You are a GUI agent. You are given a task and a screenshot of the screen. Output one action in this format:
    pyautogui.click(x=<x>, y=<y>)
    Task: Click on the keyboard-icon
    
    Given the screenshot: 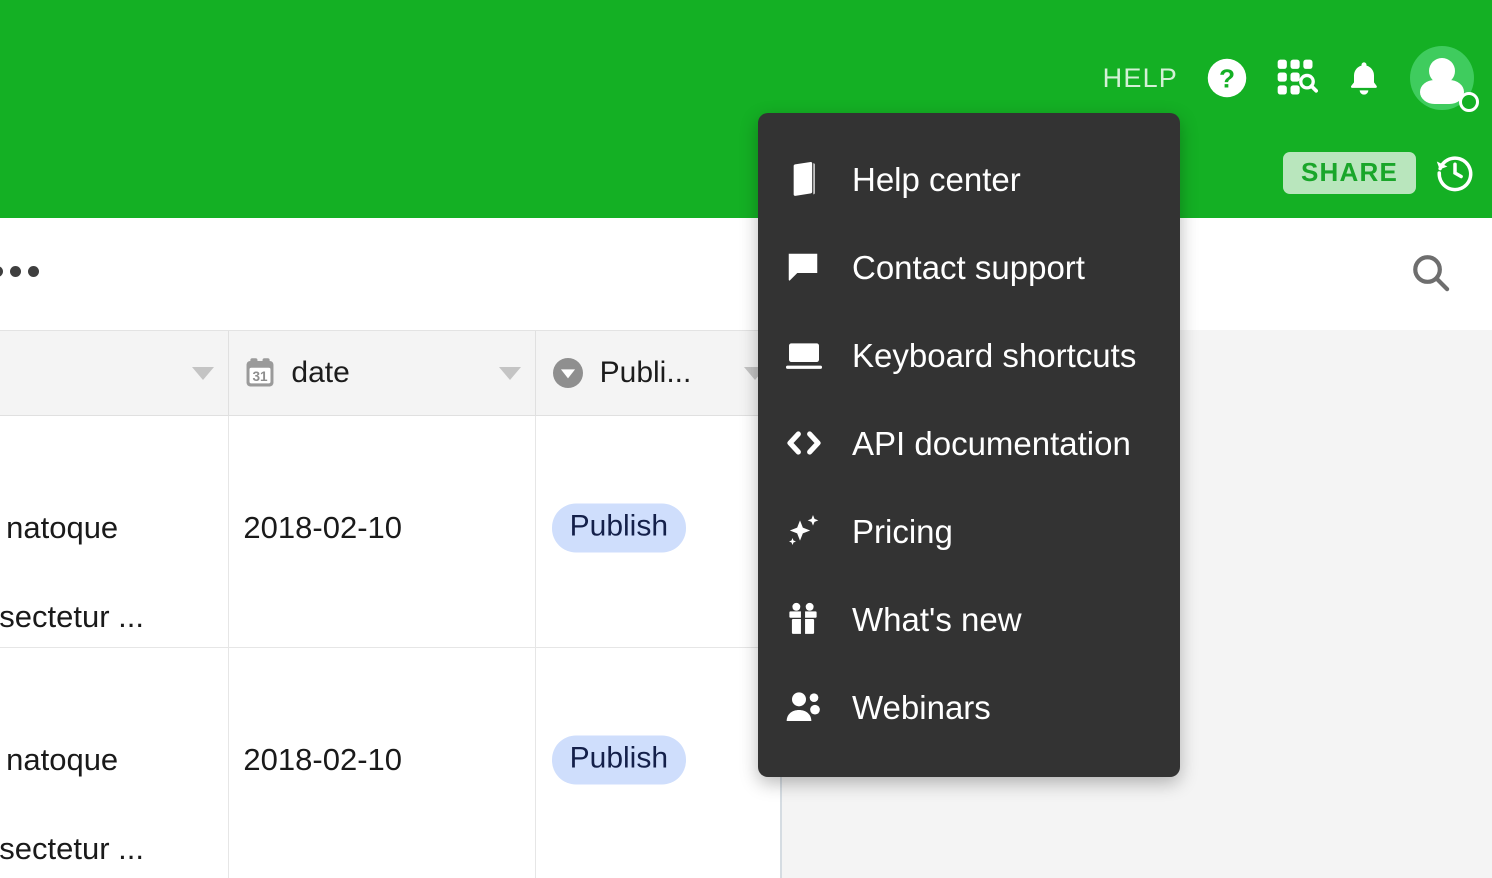 What is the action you would take?
    pyautogui.click(x=808, y=355)
    